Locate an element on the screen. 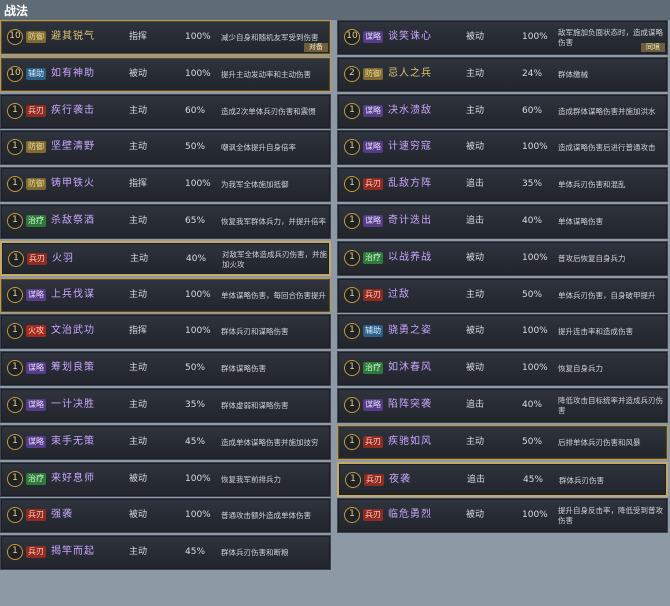  tactic-card: 1 火攻 文治武功 指挥 100% 群体兵刃和谋略伤害 is located at coordinates (165, 332).